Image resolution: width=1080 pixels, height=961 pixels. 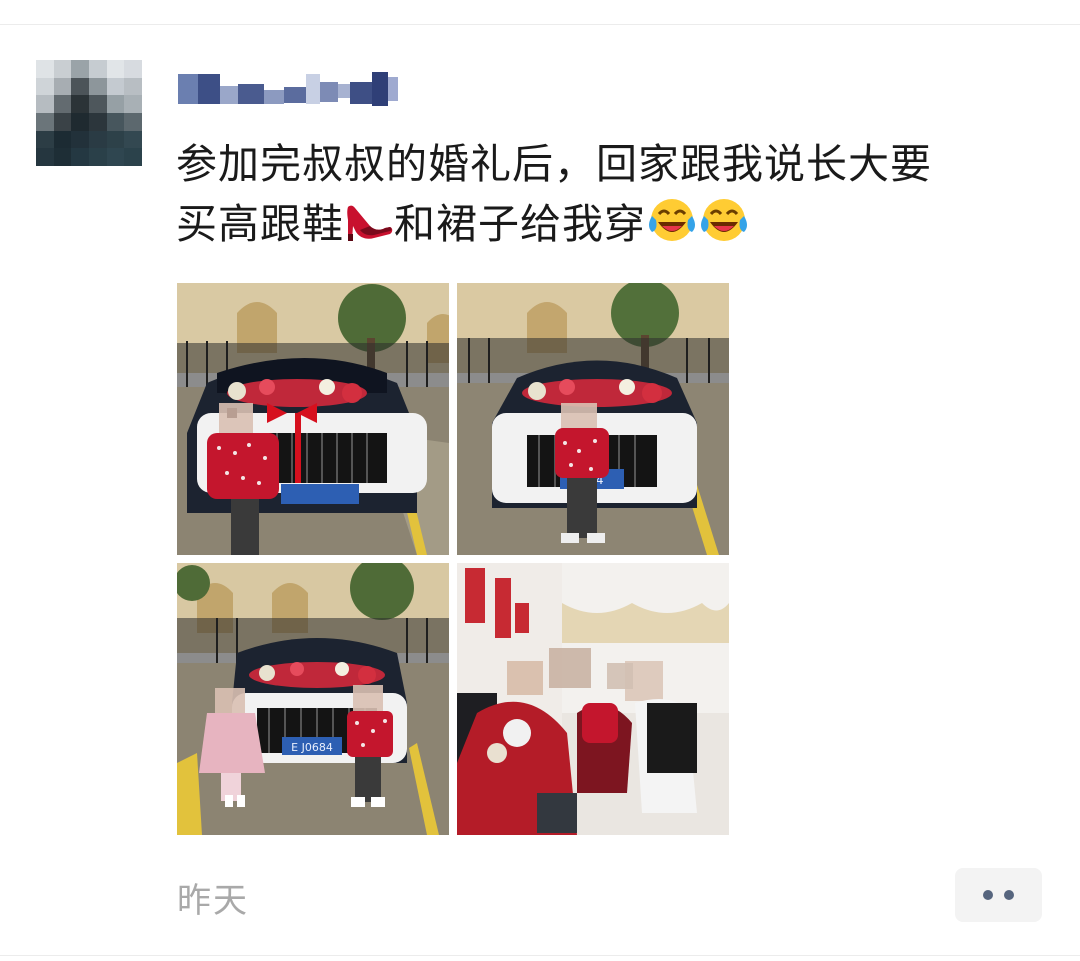 I want to click on post-text-line-1: 参加完叔叔的婚礼后，回家跟我说长大要, so click(x=554, y=164).